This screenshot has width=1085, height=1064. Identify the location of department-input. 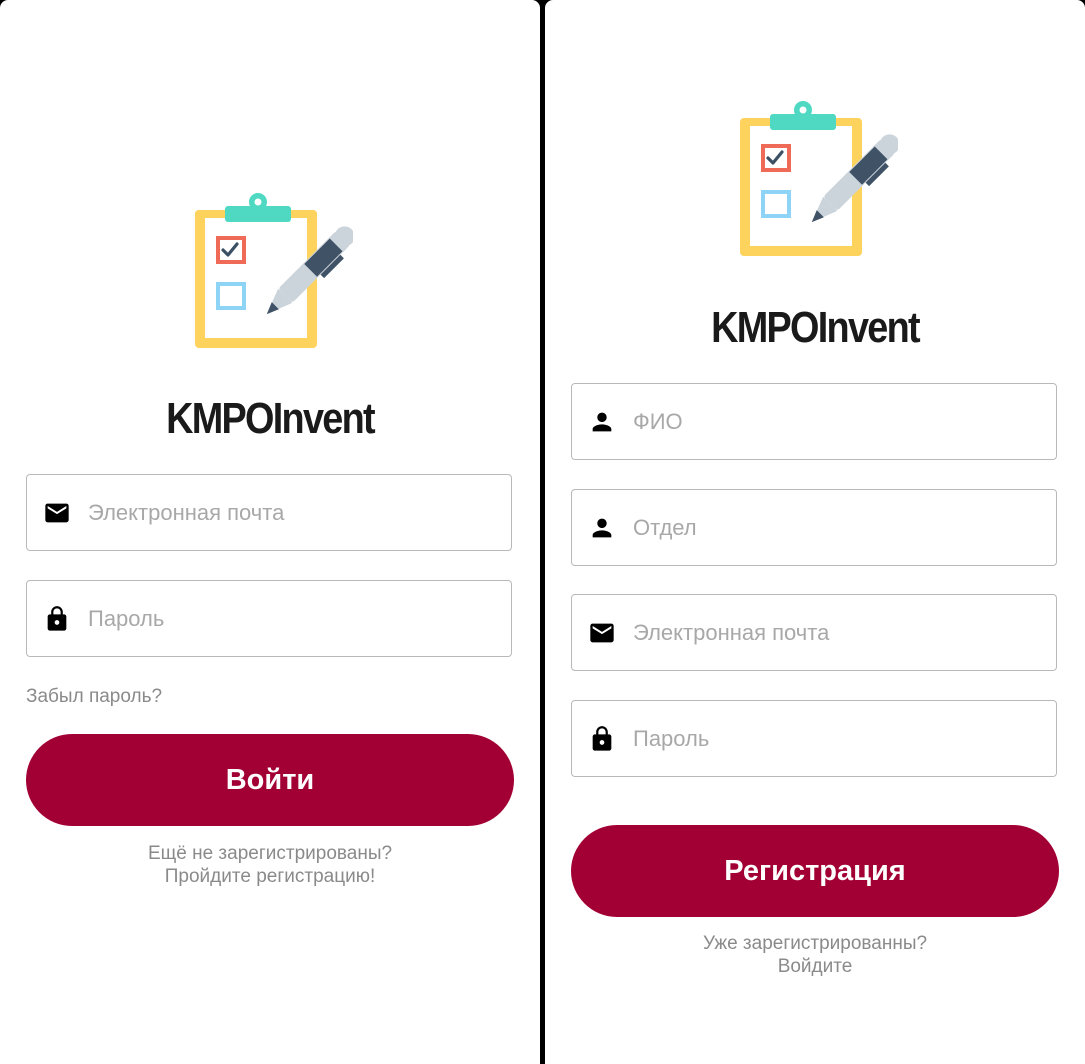
(844, 527).